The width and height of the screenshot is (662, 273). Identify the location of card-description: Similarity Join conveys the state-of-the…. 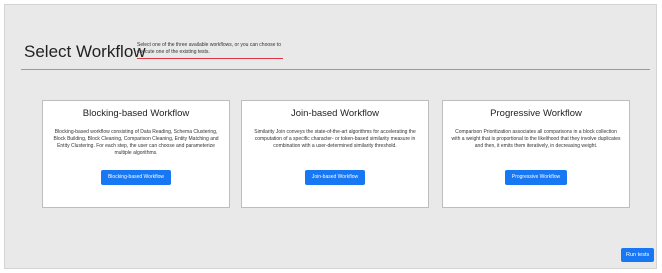
(335, 139).